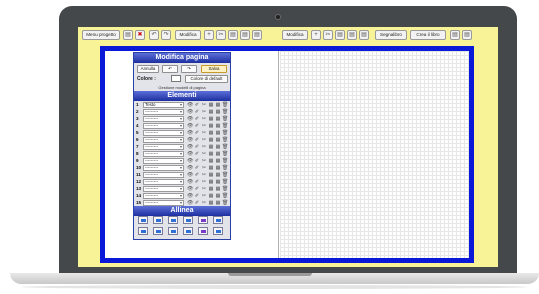 The image size is (539, 294). I want to click on cut-icon-right: ✂, so click(328, 35).